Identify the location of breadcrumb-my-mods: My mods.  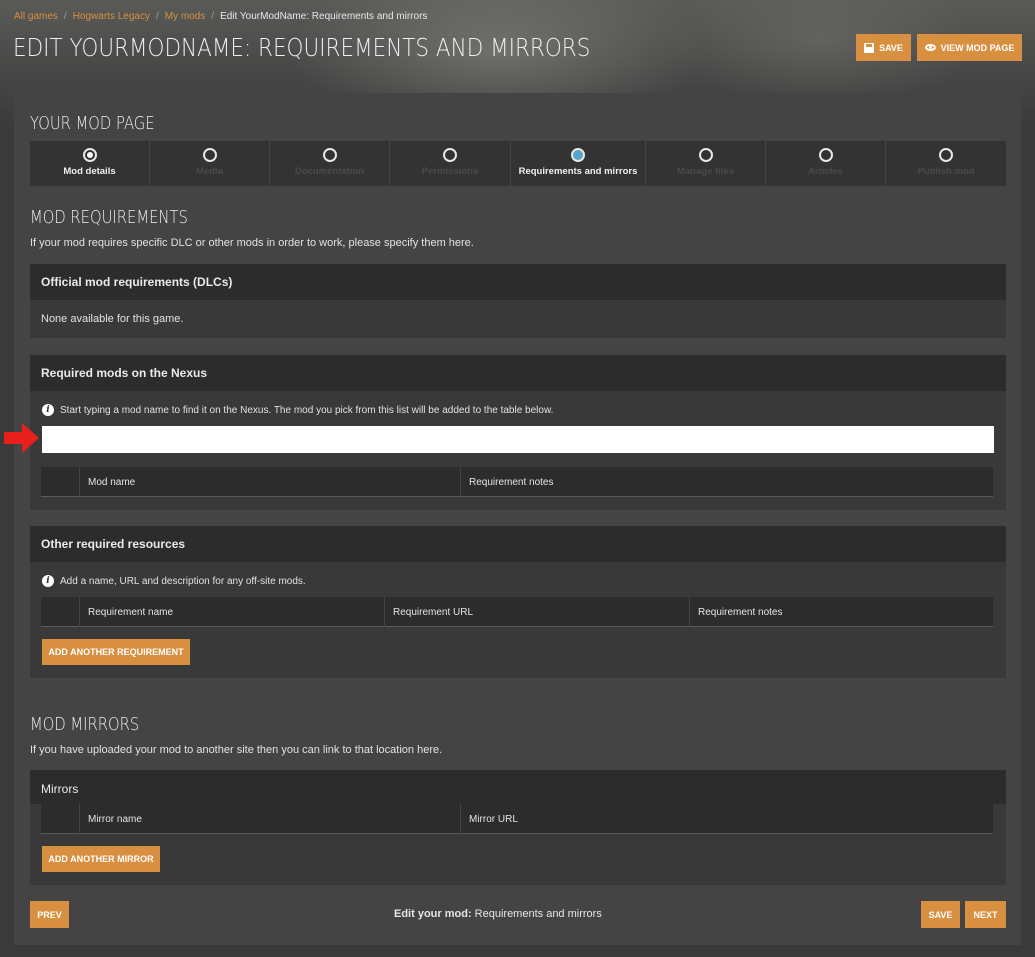
(185, 16).